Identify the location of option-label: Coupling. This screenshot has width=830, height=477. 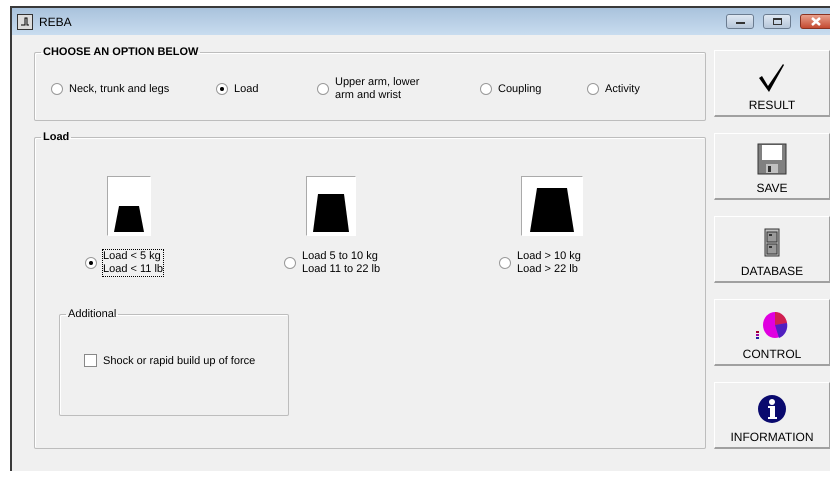
(520, 89).